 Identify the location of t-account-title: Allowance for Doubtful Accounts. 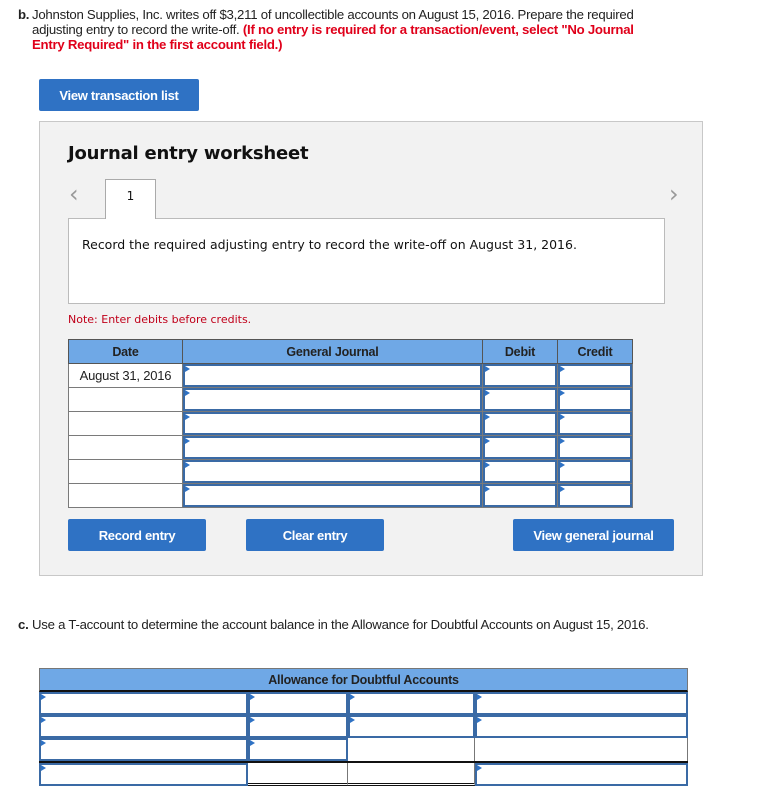
(363, 680).